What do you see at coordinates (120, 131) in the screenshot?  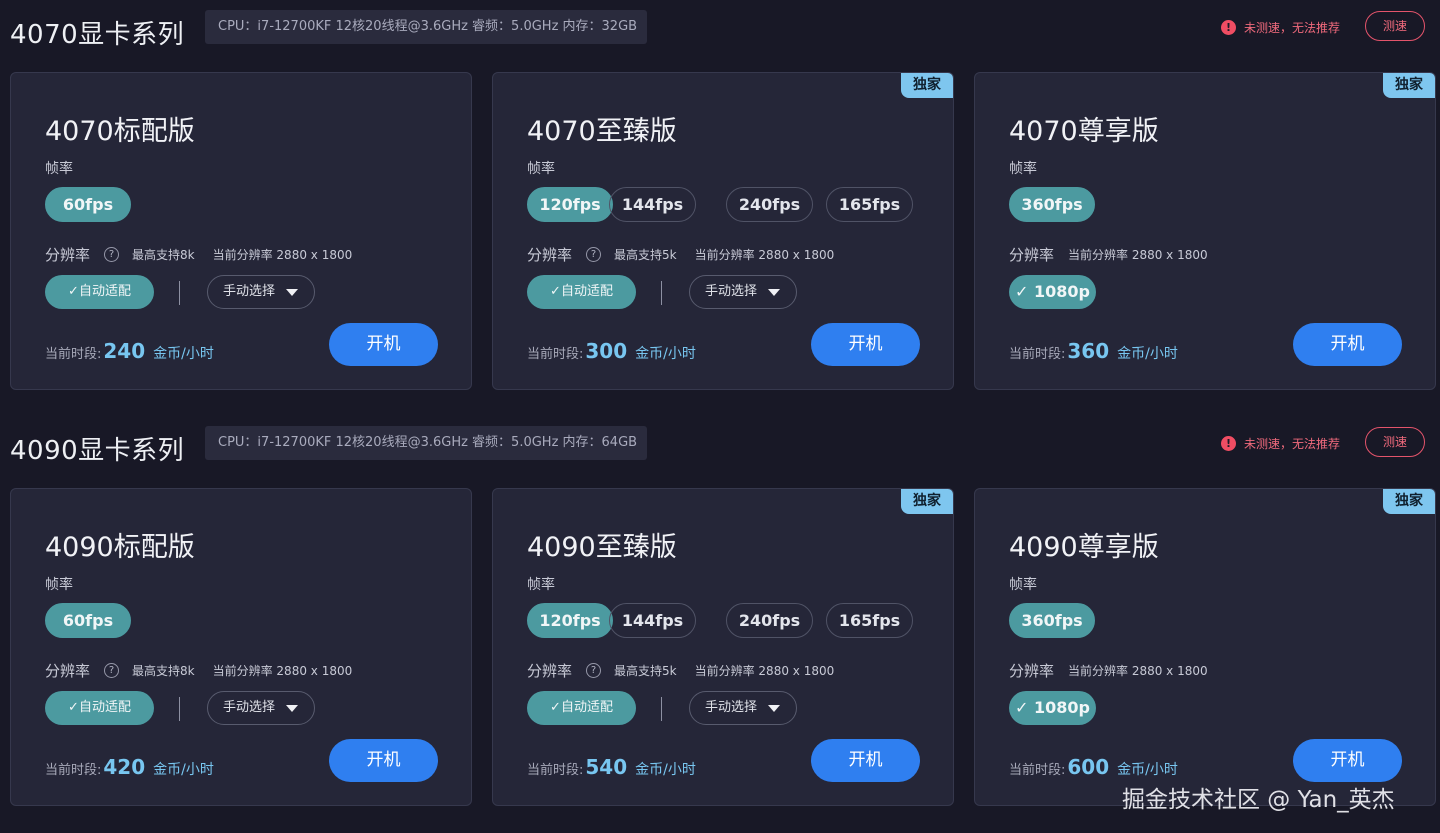 I see `plan-title: 4070标配版` at bounding box center [120, 131].